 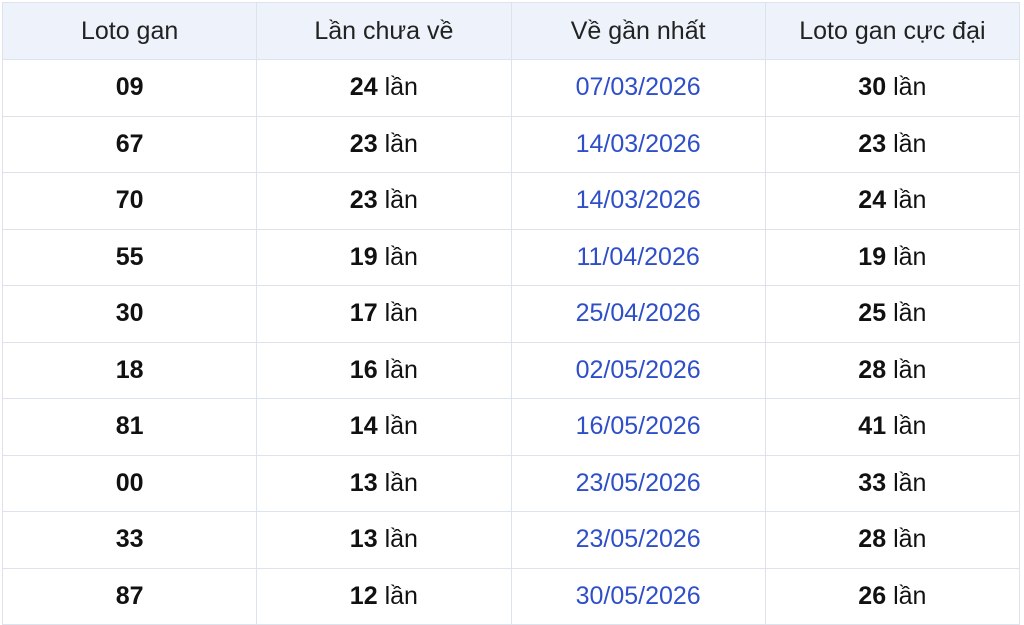 I want to click on table-row: 67 23 lần 14/03/2026 23 lần, so click(x=511, y=144).